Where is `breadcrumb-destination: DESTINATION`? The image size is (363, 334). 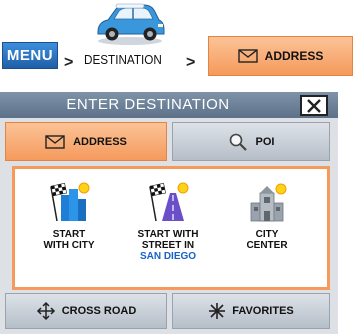 breadcrumb-destination: DESTINATION is located at coordinates (123, 59).